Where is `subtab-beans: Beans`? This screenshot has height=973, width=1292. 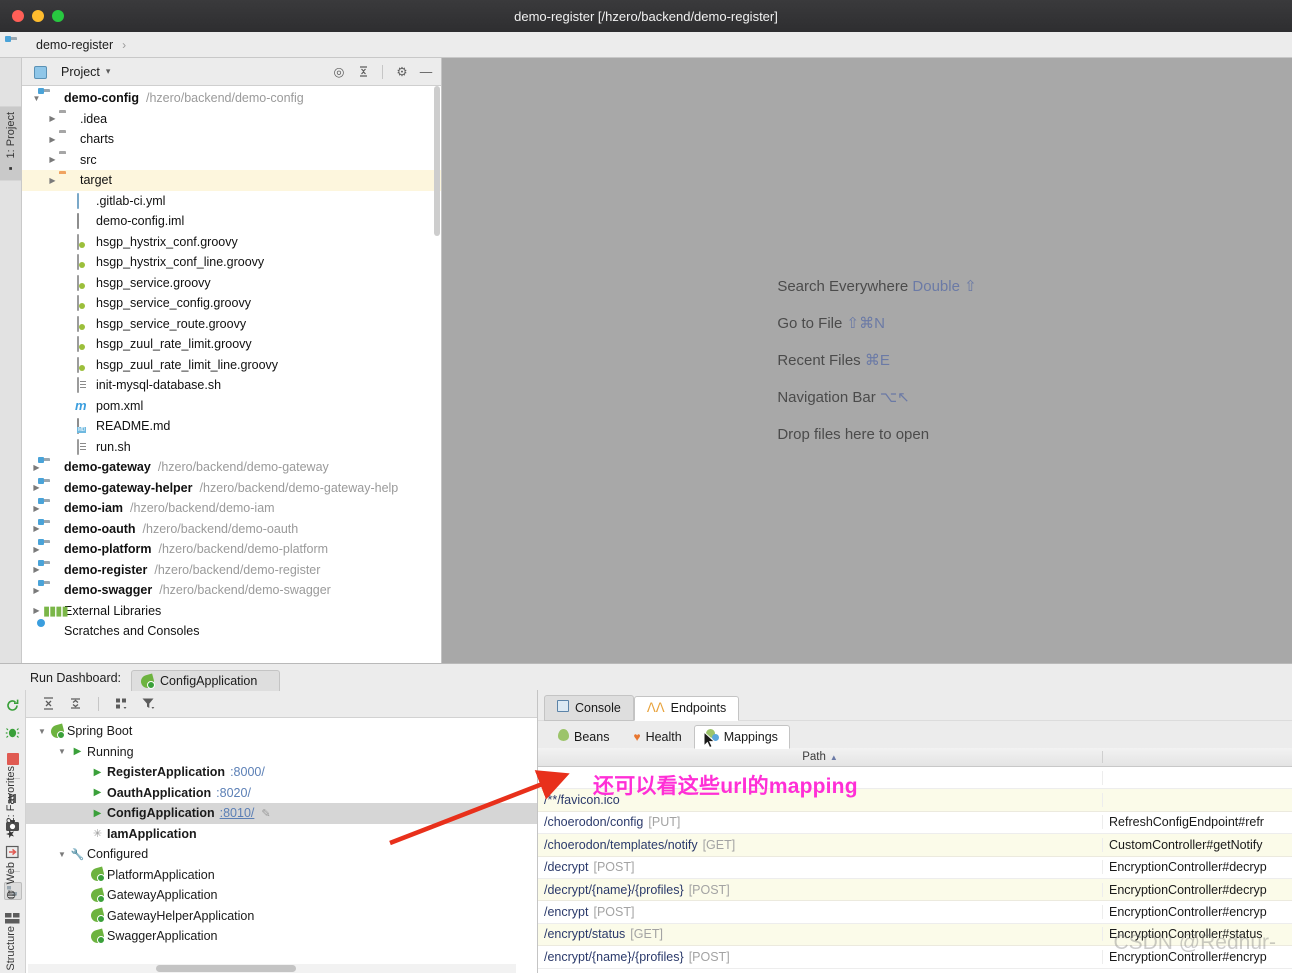 subtab-beans: Beans is located at coordinates (583, 737).